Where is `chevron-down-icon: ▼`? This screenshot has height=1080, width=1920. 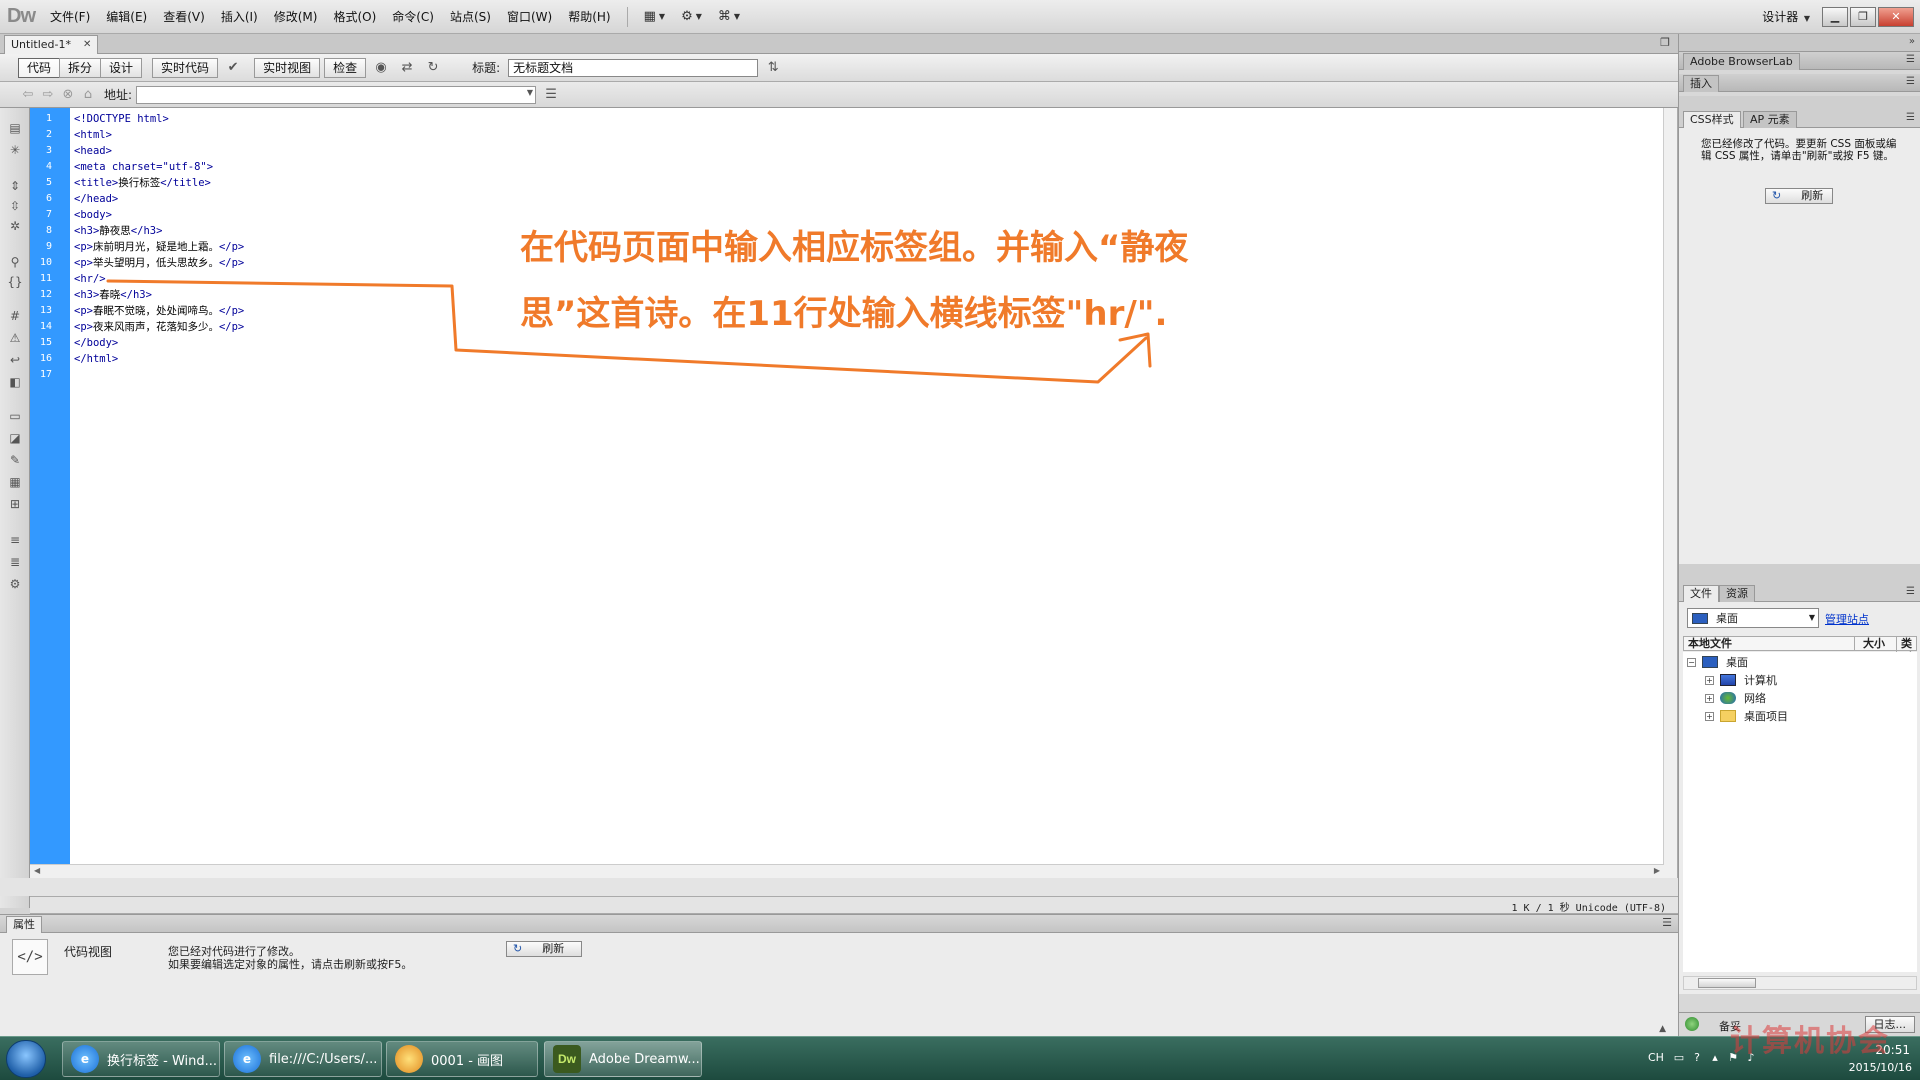 chevron-down-icon: ▼ is located at coordinates (530, 92).